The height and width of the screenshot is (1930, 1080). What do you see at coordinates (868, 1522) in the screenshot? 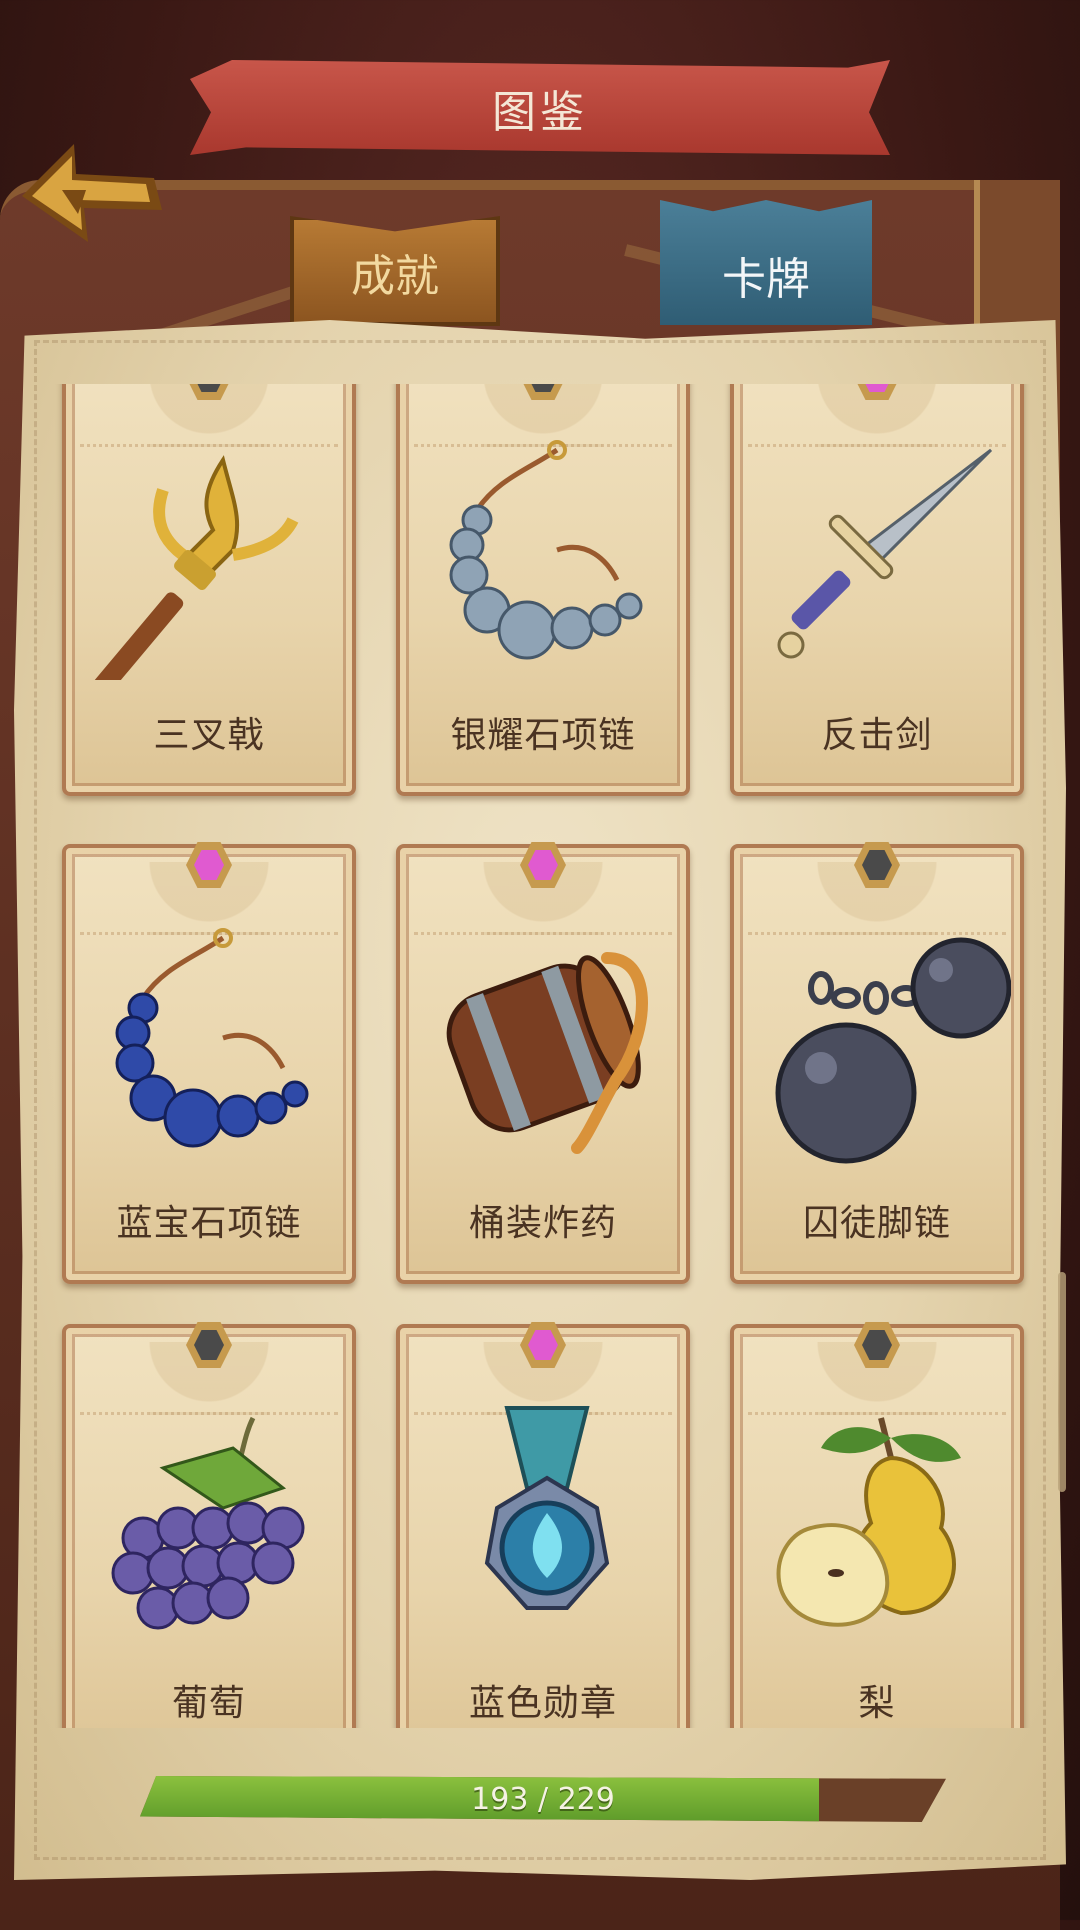
I see `pear-icon` at bounding box center [868, 1522].